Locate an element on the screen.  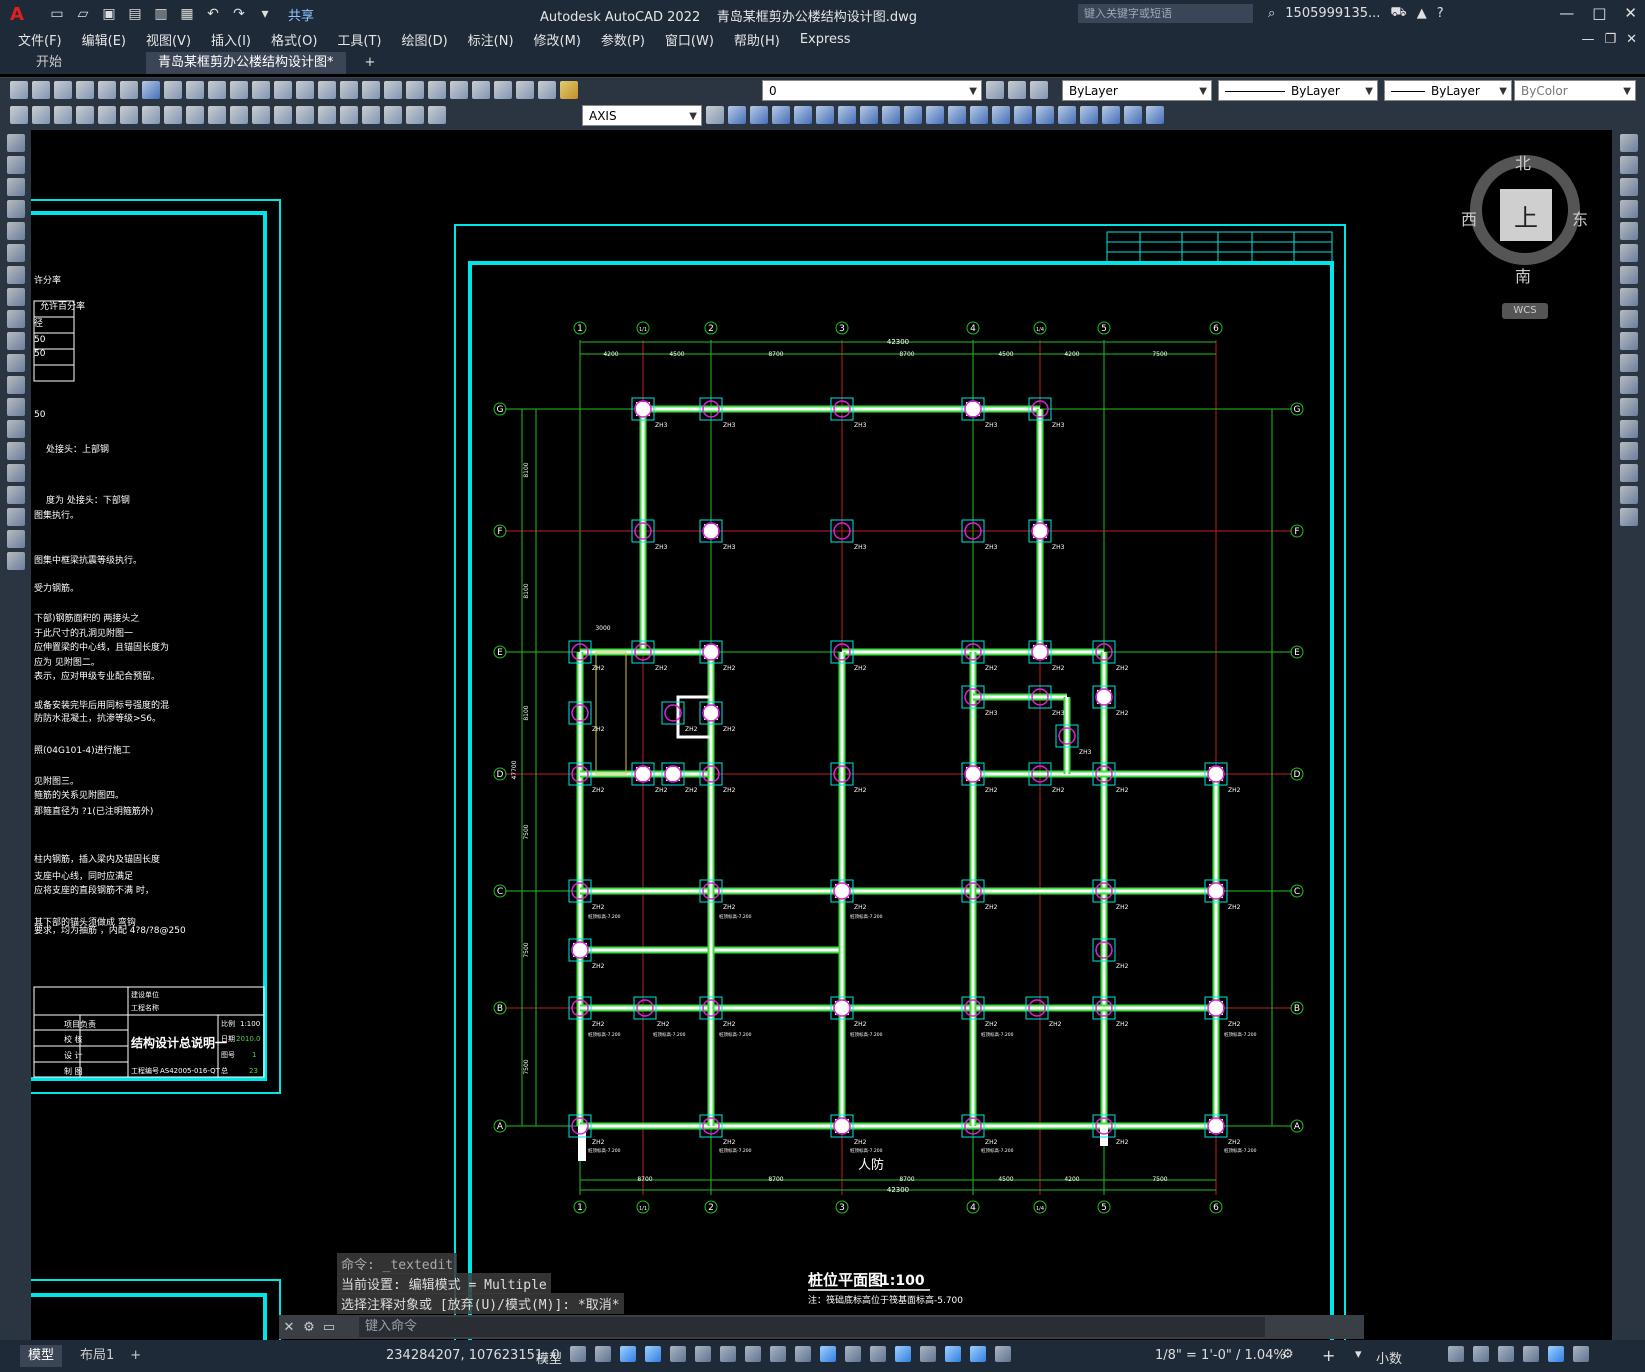
stretch-icon is located at coordinates (1628, 319).